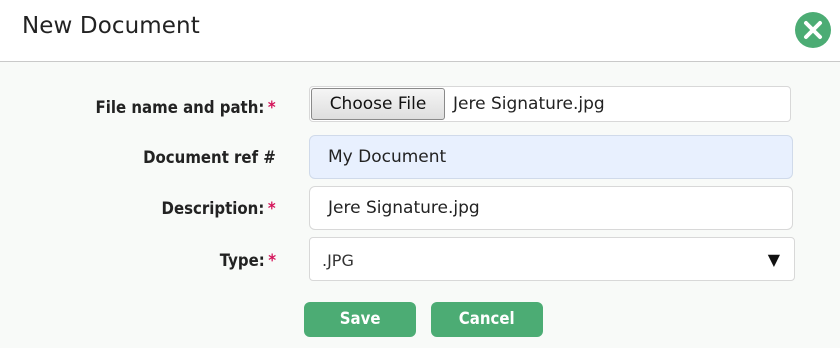 This screenshot has width=840, height=348. I want to click on file-input: Choose File Jere Signature.jpg, so click(550, 104).